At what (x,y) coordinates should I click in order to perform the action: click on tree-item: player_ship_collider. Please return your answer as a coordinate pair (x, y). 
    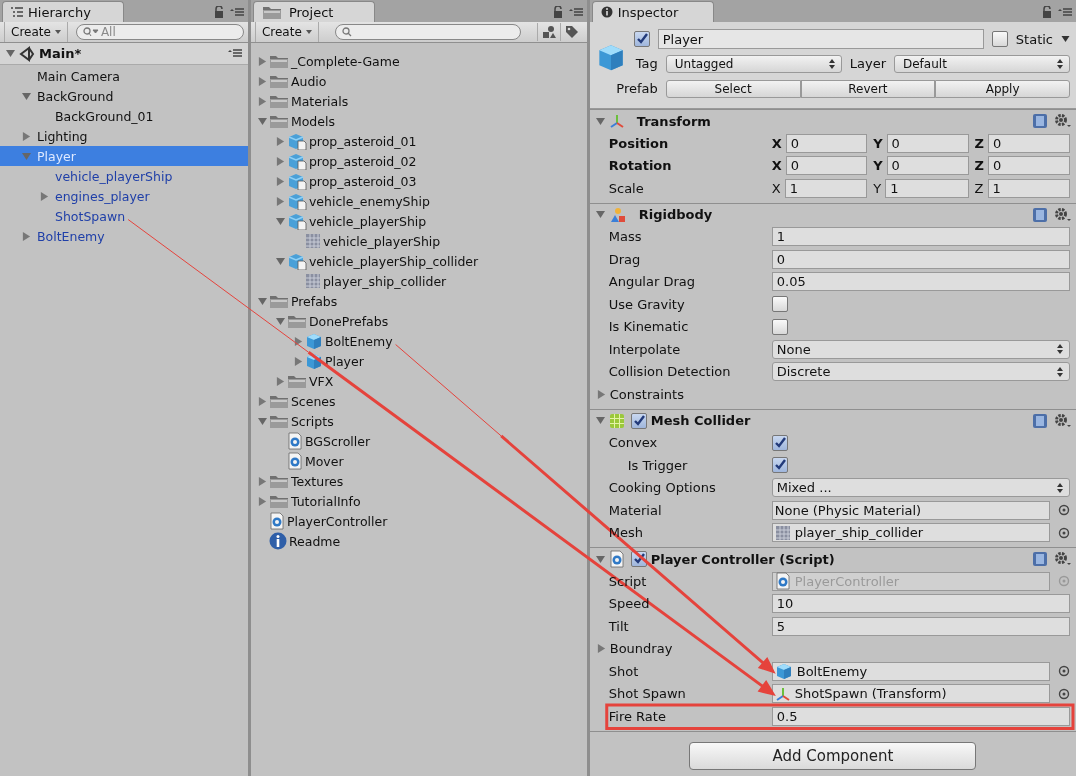
    Looking at the image, I should click on (418, 281).